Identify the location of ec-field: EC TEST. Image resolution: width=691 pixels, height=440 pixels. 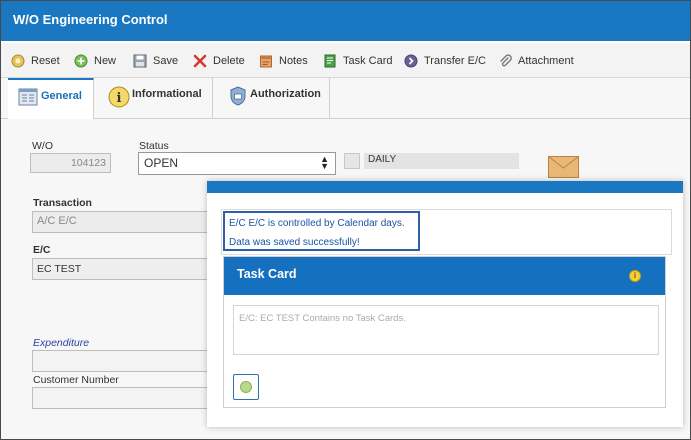
(120, 269).